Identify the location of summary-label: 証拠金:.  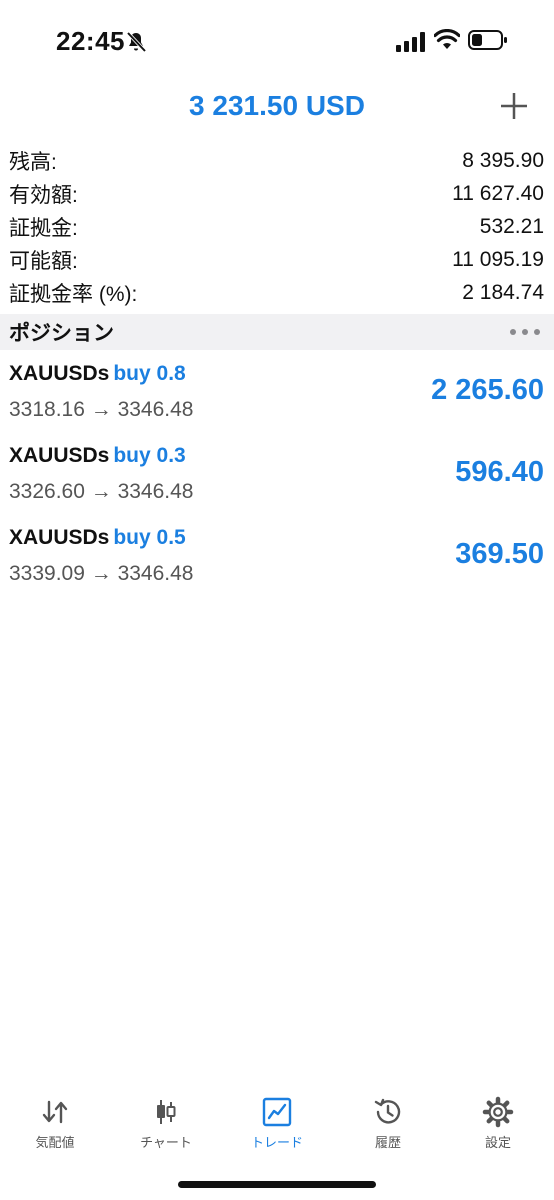
(43, 228).